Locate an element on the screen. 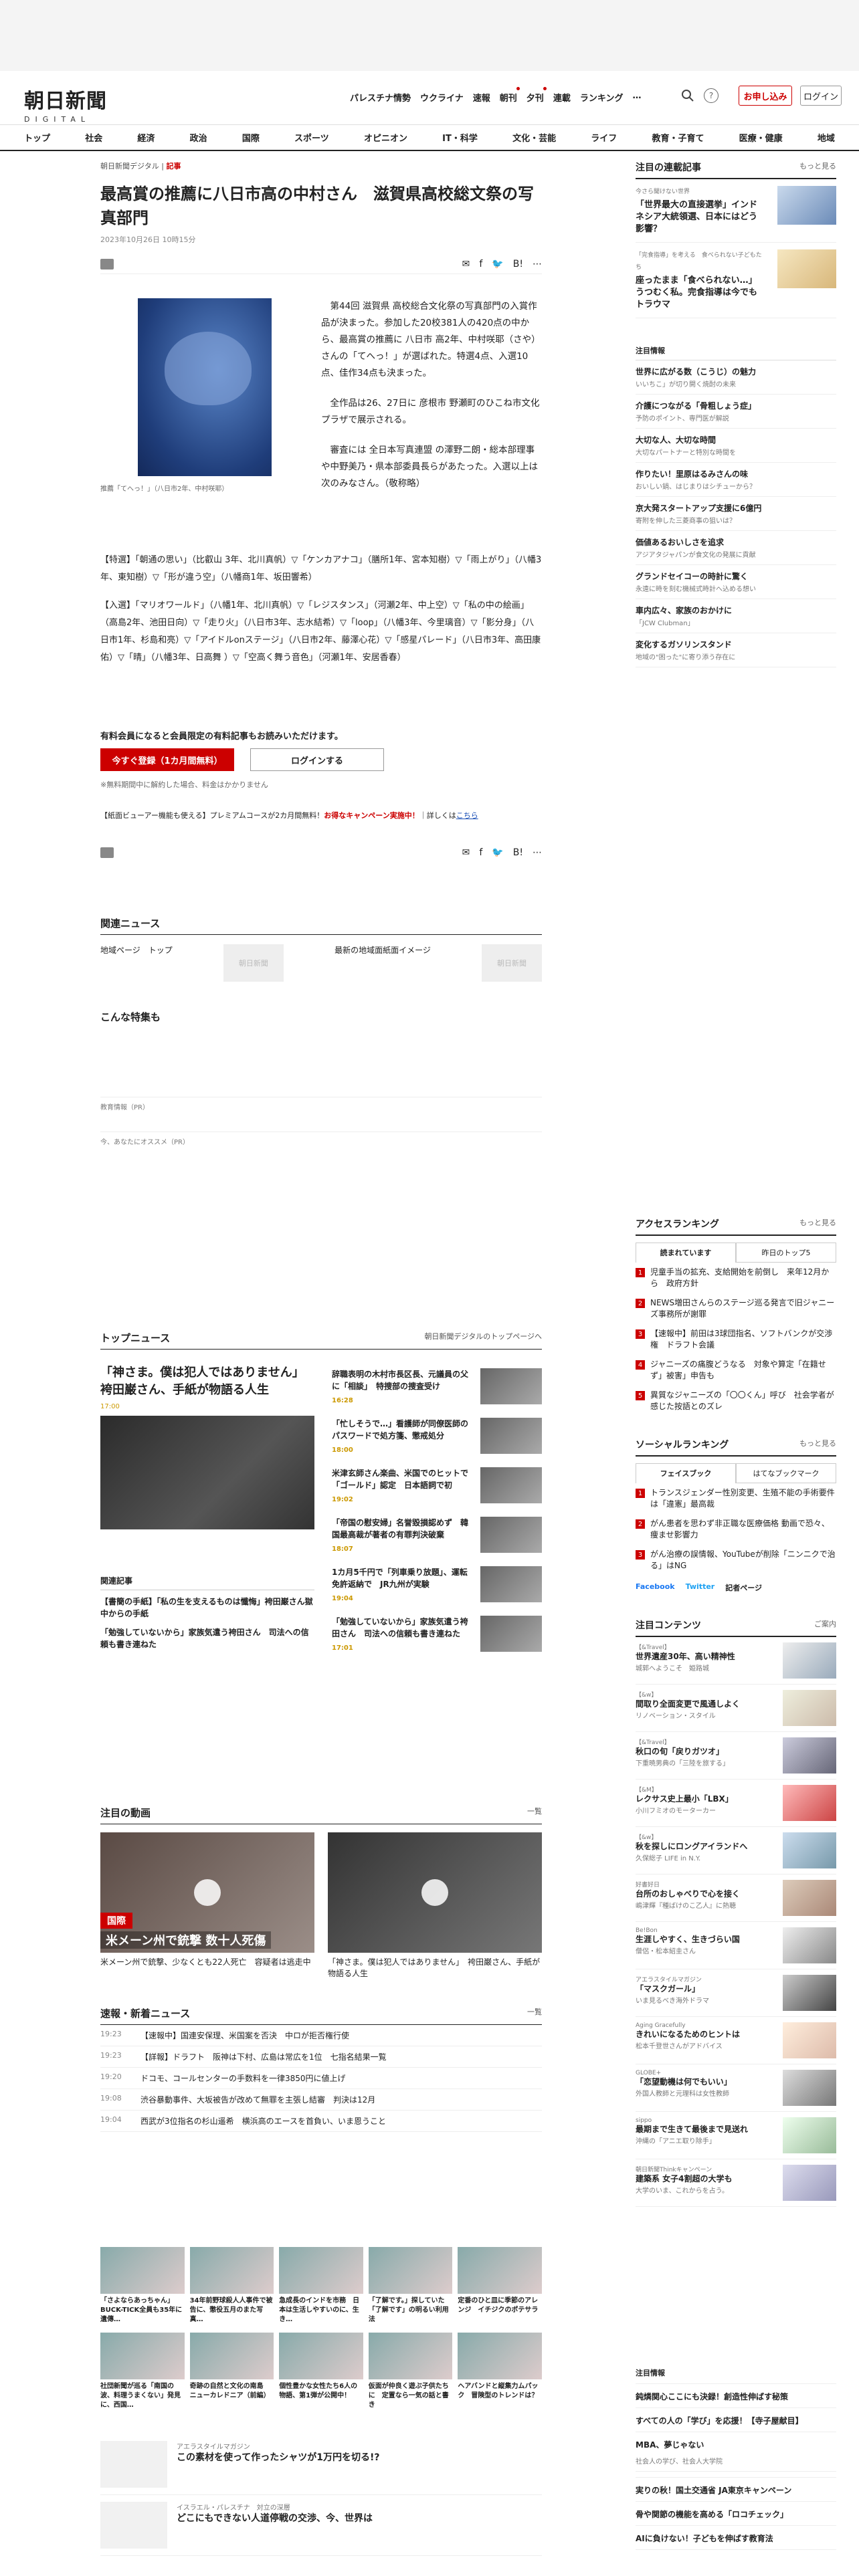  pr-item: 世界に広がる数（こうじ）の魅力 いいちこ」が切り開く焼酎の未来 is located at coordinates (736, 378).